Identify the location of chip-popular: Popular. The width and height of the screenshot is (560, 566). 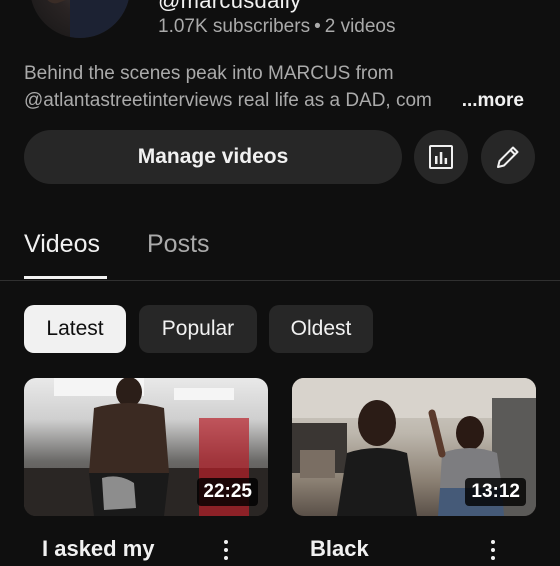
(198, 329).